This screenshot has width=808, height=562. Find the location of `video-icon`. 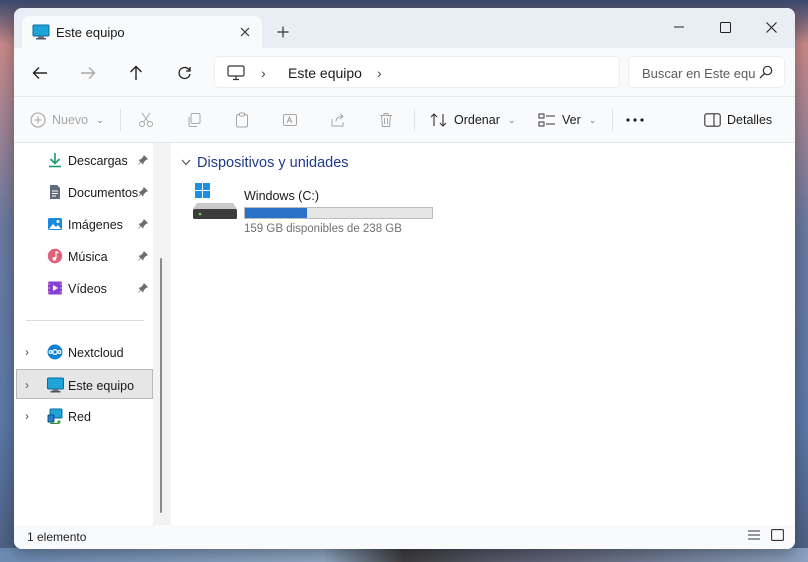

video-icon is located at coordinates (55, 288).